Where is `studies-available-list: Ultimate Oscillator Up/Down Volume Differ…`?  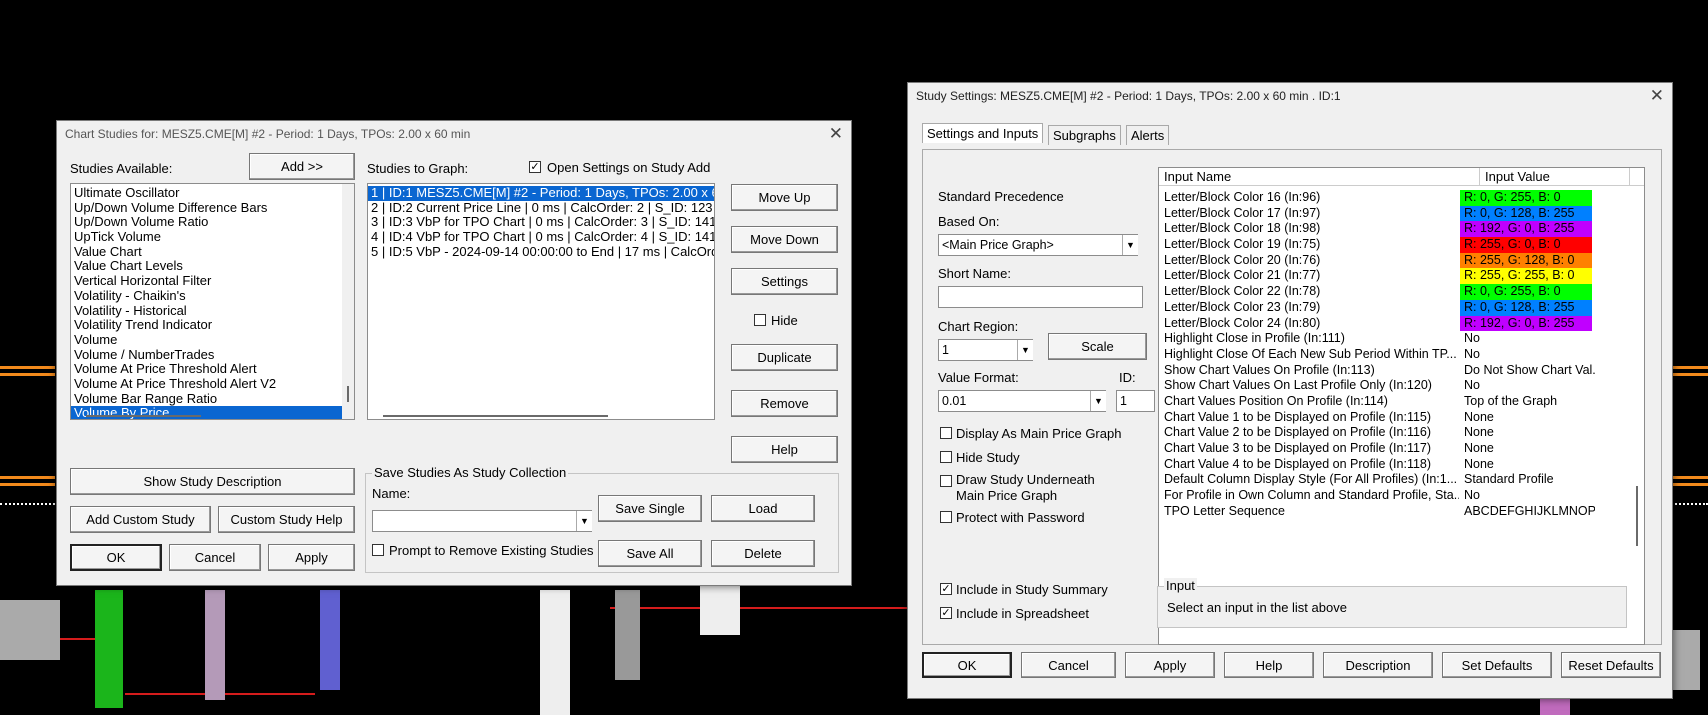 studies-available-list: Ultimate Oscillator Up/Down Volume Differ… is located at coordinates (212, 301).